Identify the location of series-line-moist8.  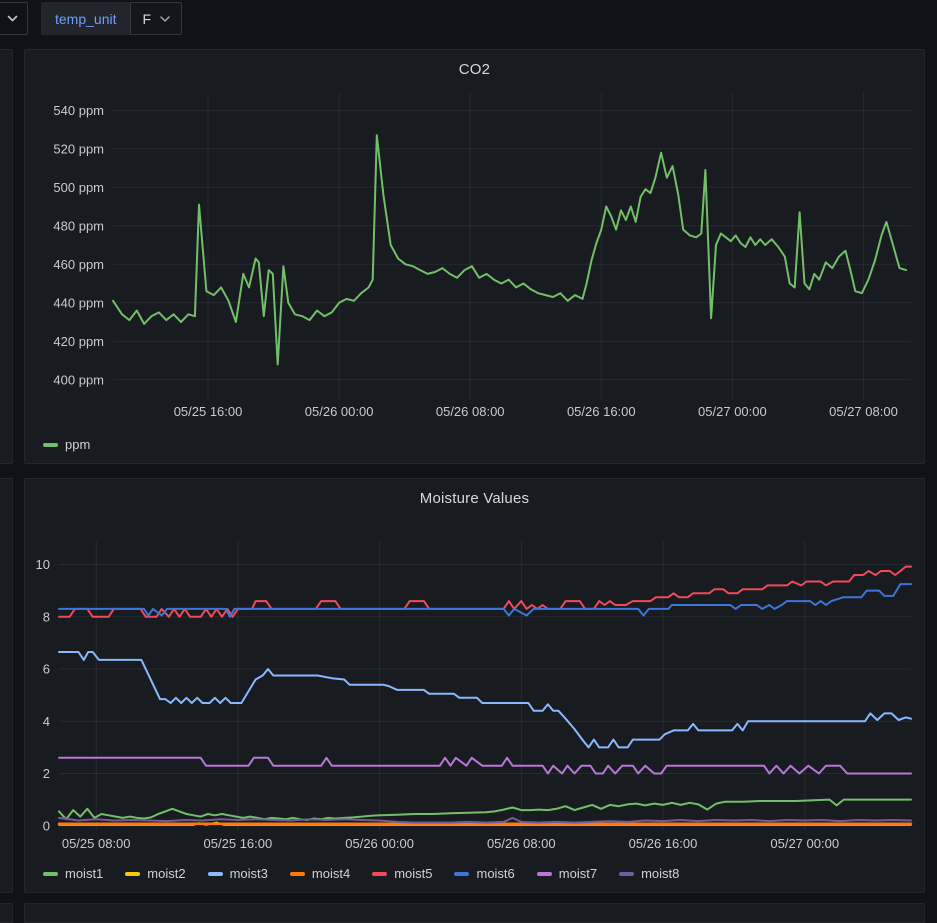
(485, 820).